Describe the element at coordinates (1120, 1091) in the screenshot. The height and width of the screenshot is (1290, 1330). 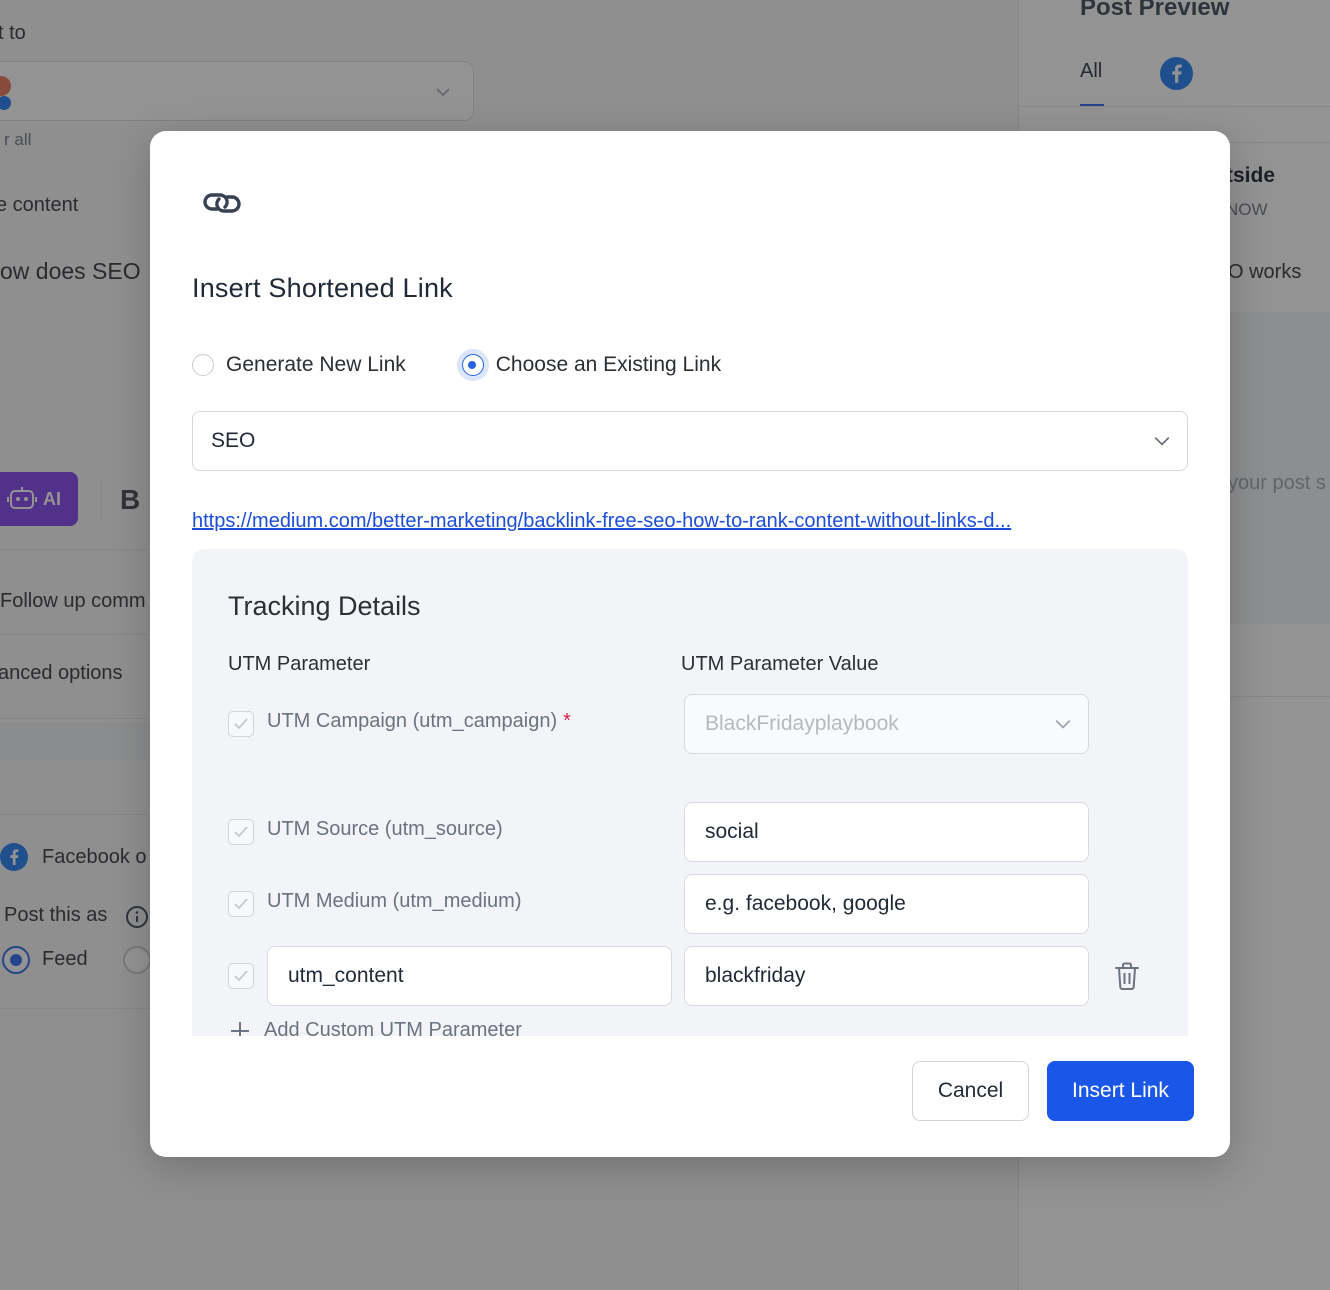
I see `insert-link-button: Insert Link` at that location.